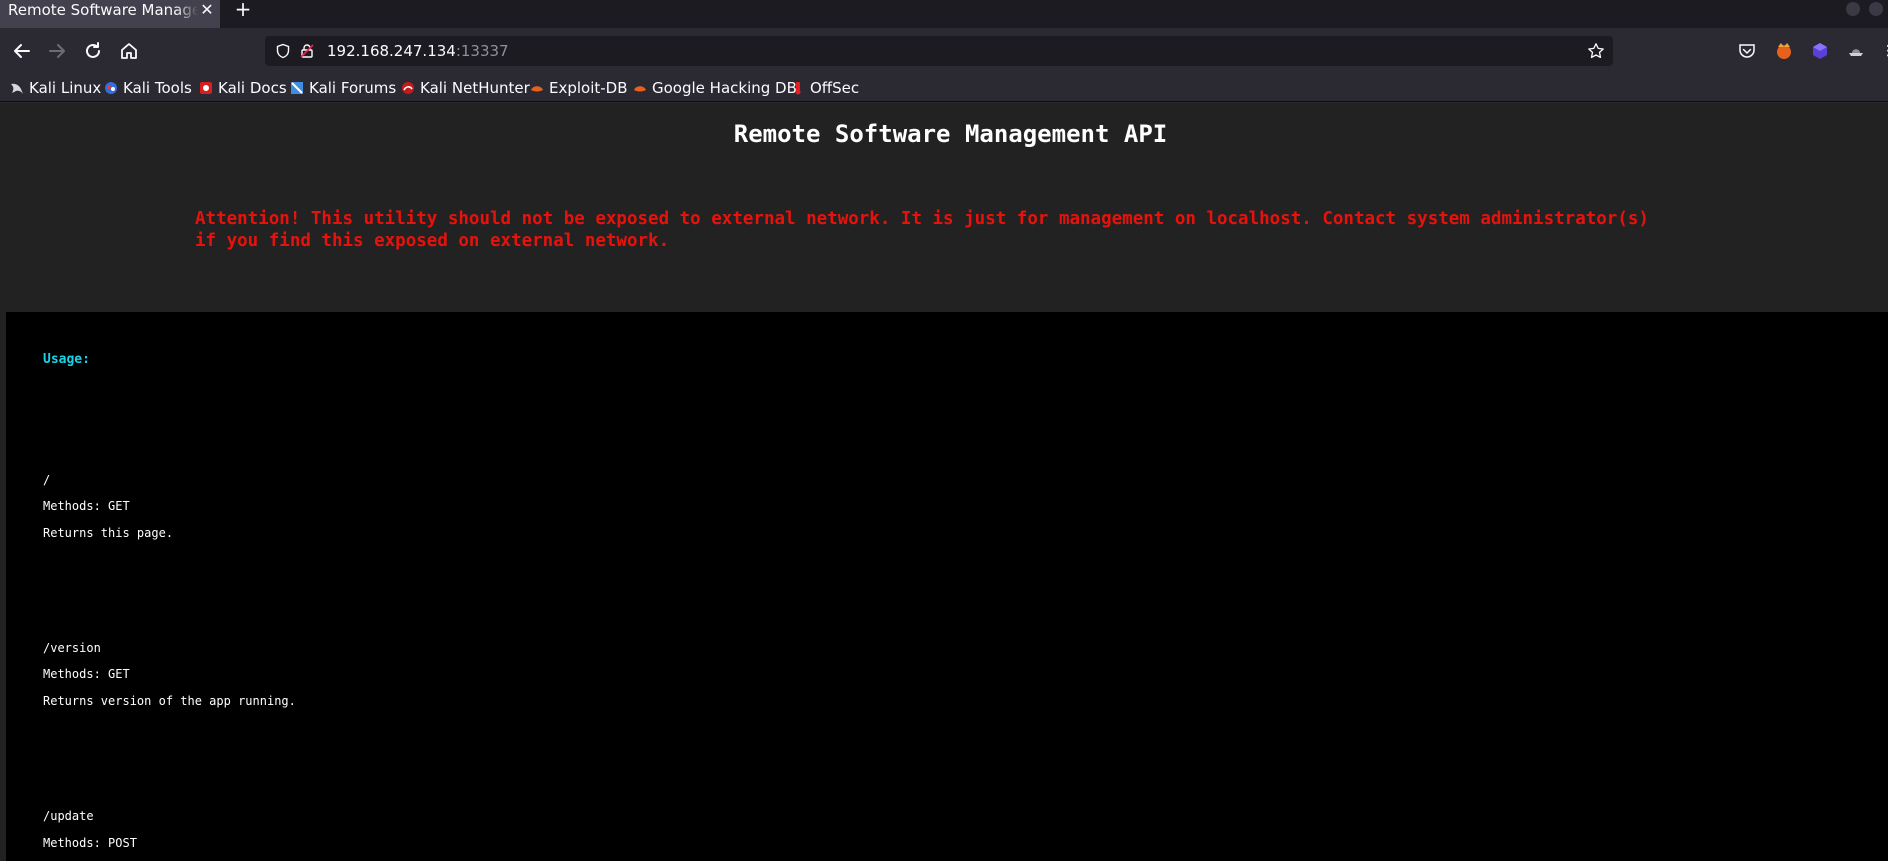 Image resolution: width=1888 pixels, height=861 pixels. What do you see at coordinates (47, 480) in the screenshot?
I see `endpoint-path: /` at bounding box center [47, 480].